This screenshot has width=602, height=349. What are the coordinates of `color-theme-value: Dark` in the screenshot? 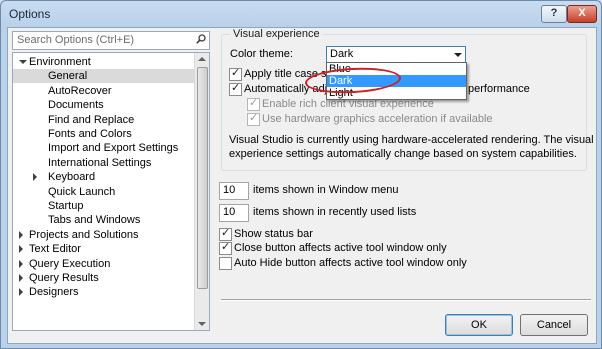 It's located at (342, 54).